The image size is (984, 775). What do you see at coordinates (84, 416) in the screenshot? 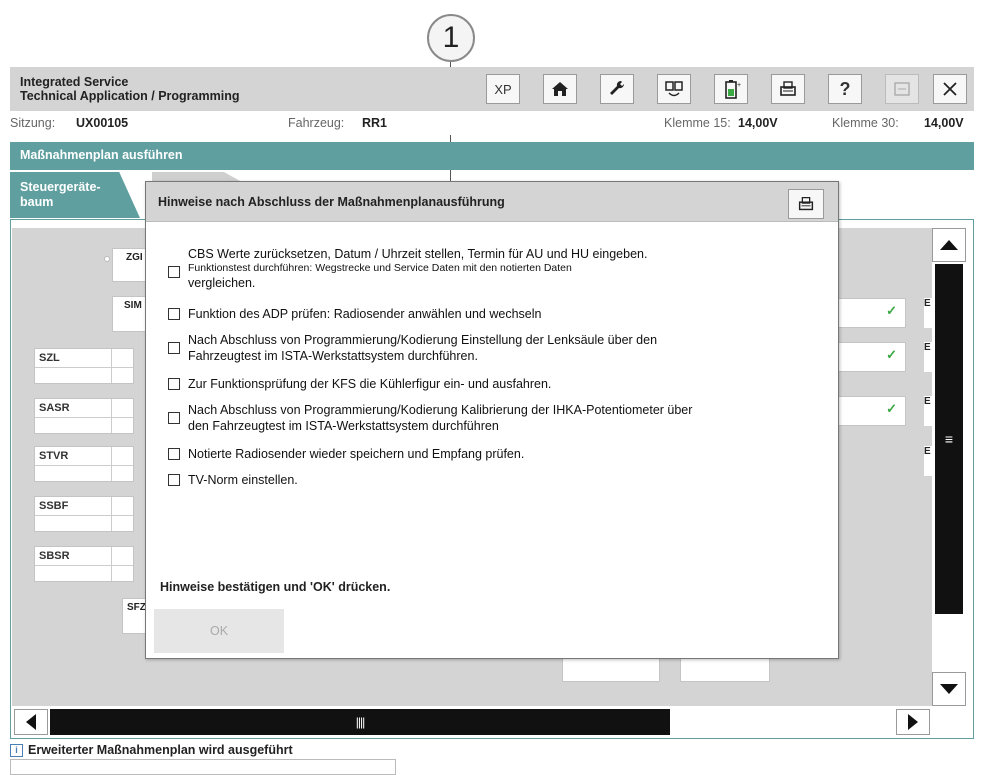
I see `tree-node-sasr: SASR` at bounding box center [84, 416].